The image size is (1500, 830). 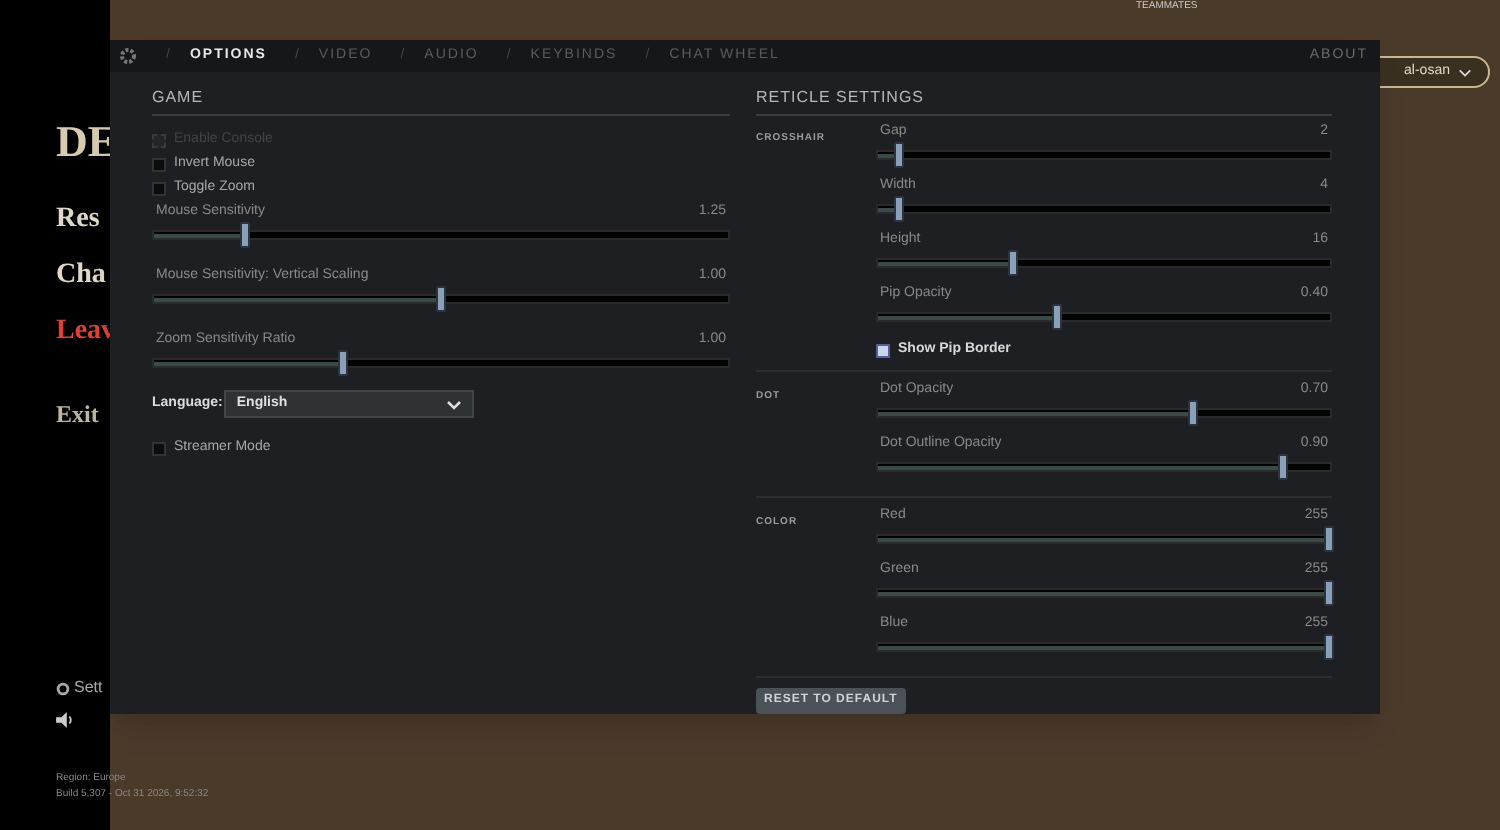 I want to click on menu-link: Exit, so click(x=83, y=414).